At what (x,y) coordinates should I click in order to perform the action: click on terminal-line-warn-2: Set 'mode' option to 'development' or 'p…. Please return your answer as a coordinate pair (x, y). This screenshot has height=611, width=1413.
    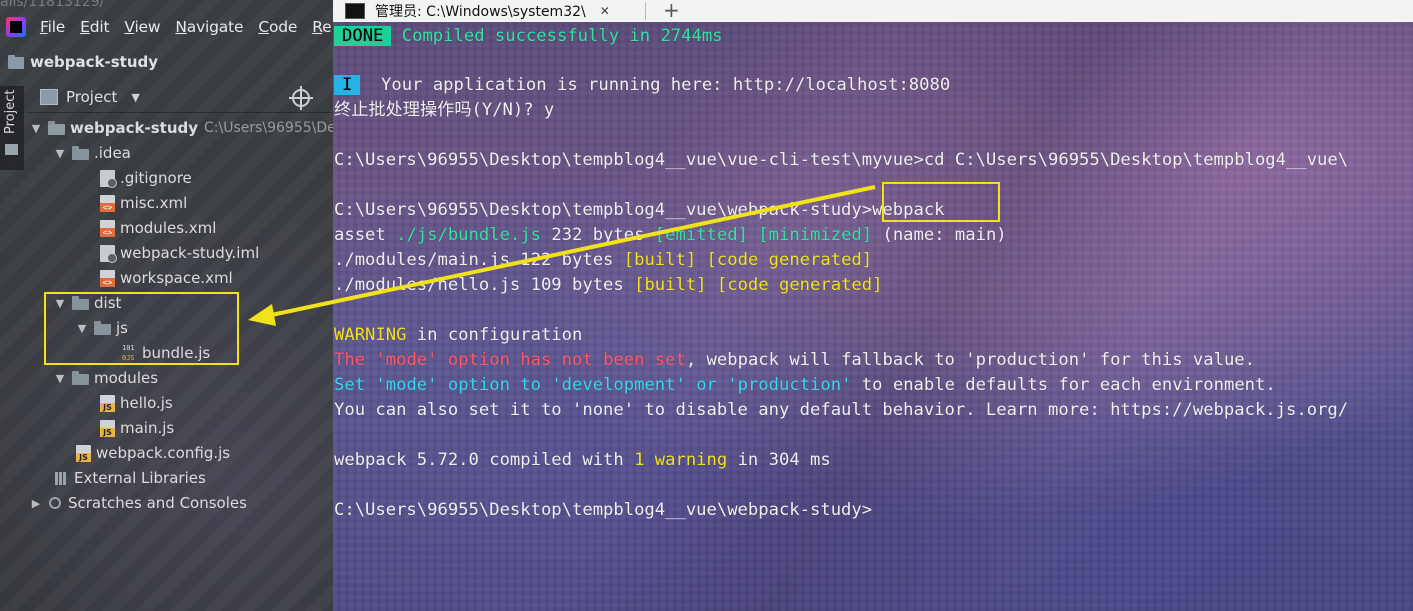
    Looking at the image, I should click on (805, 385).